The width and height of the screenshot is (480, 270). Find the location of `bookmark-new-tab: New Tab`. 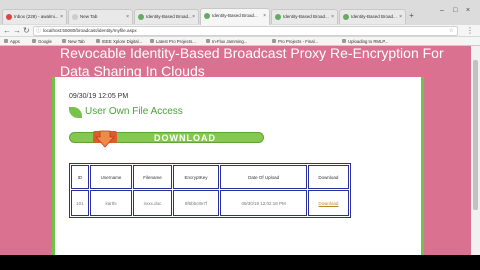

bookmark-new-tab: New Tab is located at coordinates (73, 41).